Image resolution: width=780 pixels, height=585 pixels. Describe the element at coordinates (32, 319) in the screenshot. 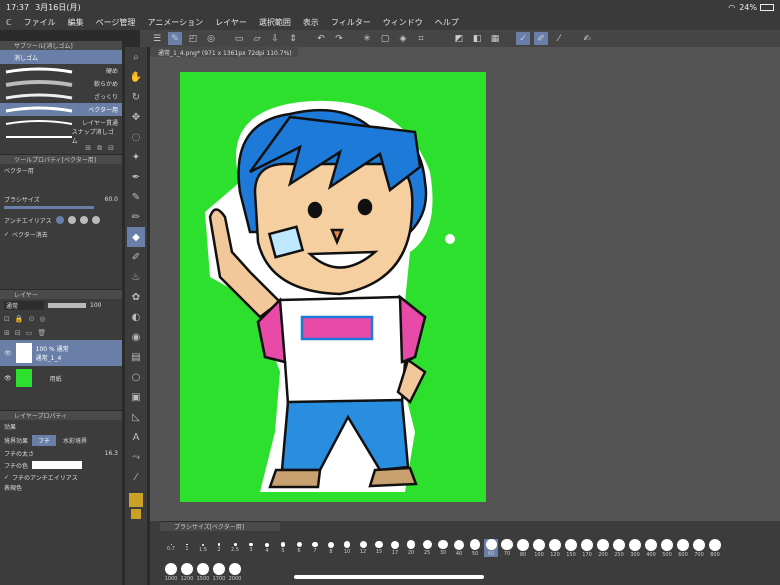

I see `layer-ref-icon: ⊙` at that location.